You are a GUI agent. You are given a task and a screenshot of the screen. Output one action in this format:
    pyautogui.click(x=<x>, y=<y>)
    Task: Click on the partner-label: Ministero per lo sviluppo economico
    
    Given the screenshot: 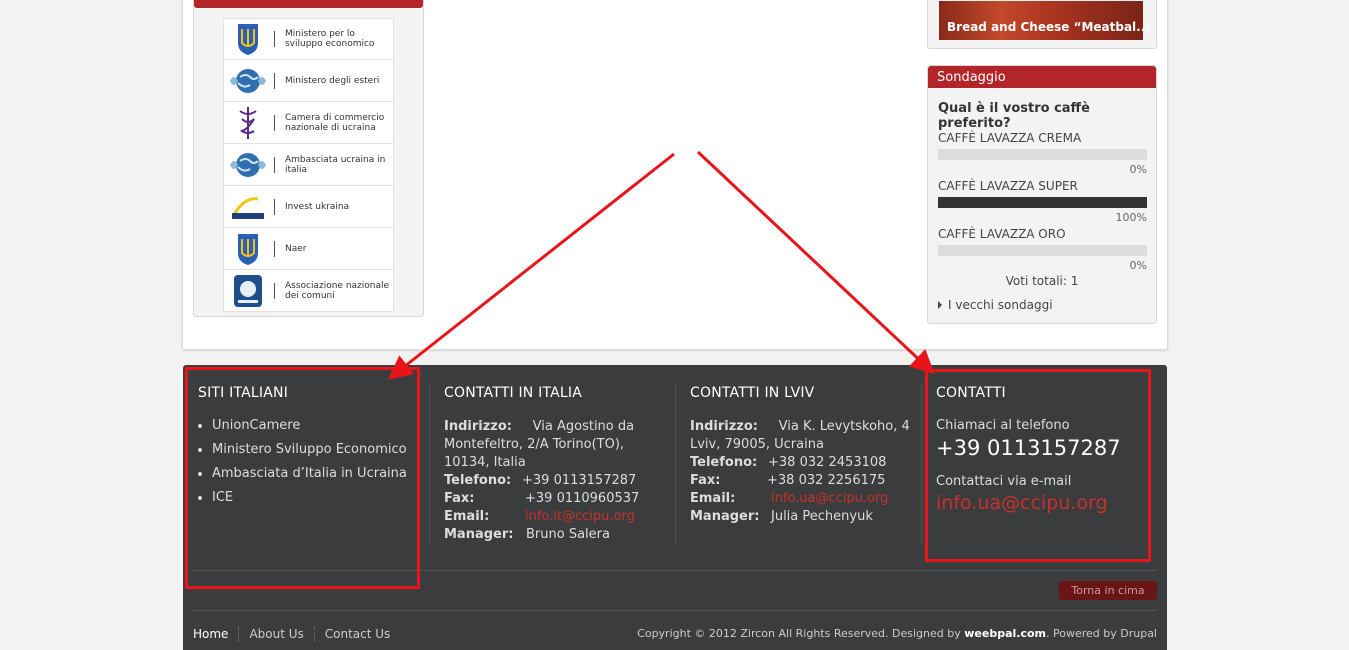 What is the action you would take?
    pyautogui.click(x=329, y=39)
    